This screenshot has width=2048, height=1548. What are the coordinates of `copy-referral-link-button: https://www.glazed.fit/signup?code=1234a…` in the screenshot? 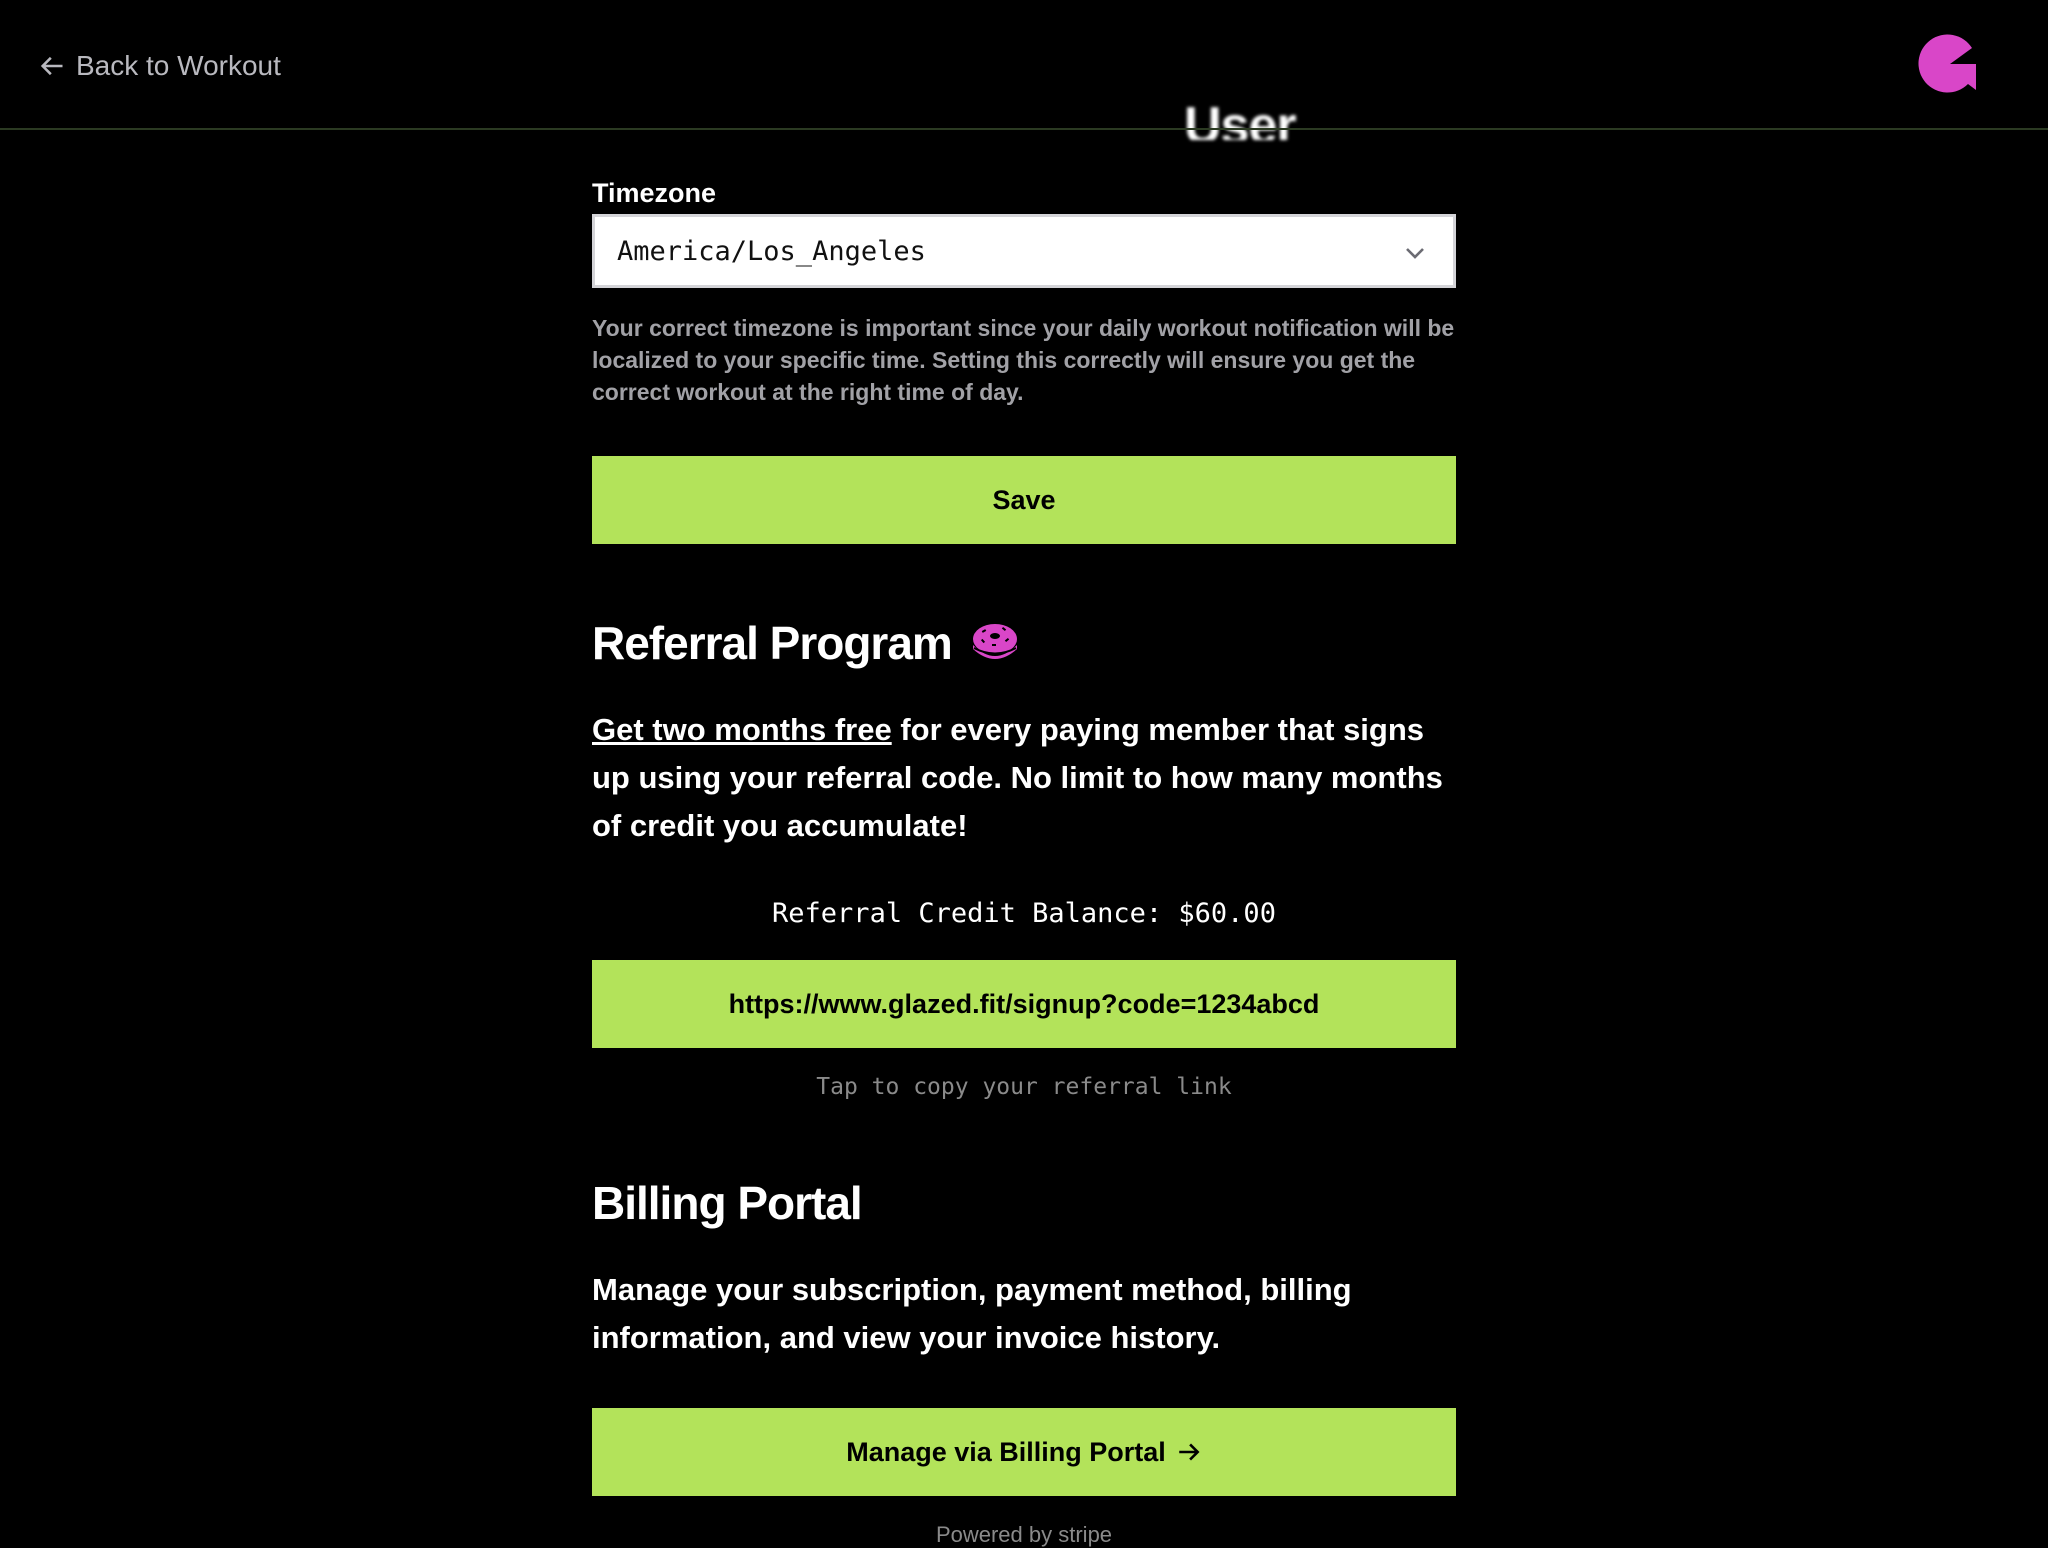 It's located at (1024, 1004).